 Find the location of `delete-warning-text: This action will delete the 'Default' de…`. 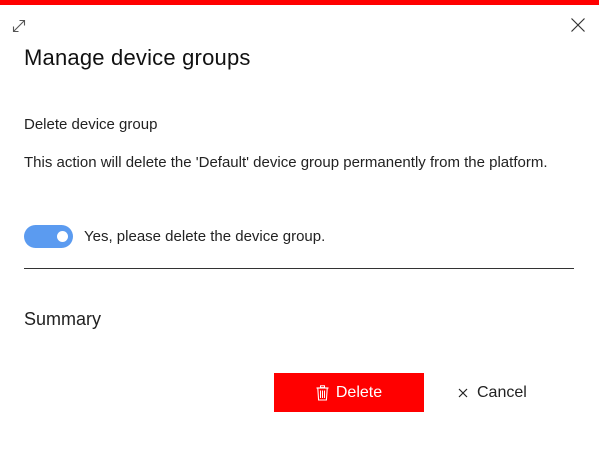

delete-warning-text: This action will delete the 'Default' de… is located at coordinates (286, 162).